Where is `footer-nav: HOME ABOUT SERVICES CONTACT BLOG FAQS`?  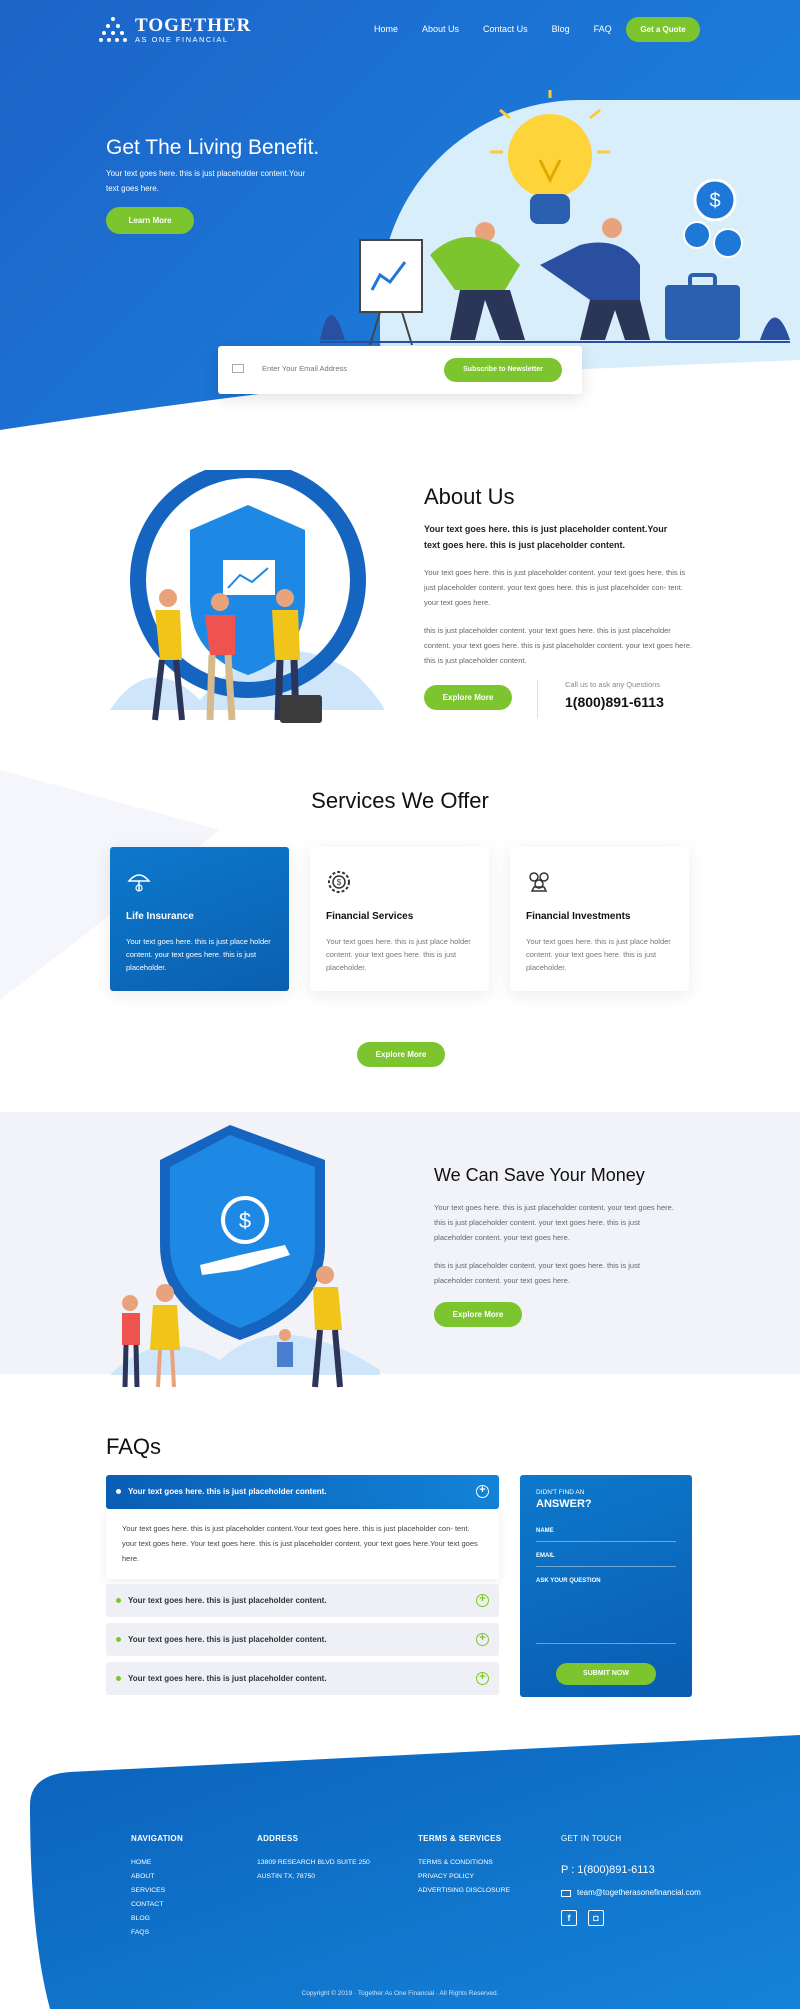
footer-nav: HOME ABOUT SERVICES CONTACT BLOG FAQS is located at coordinates (148, 1898).